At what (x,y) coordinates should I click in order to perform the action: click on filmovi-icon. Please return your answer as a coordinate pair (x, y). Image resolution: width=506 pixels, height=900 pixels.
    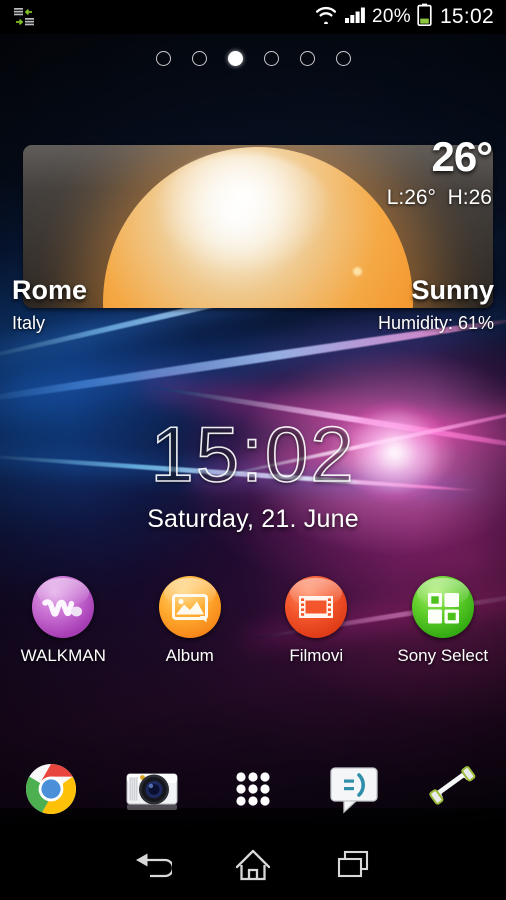
    Looking at the image, I should click on (316, 607).